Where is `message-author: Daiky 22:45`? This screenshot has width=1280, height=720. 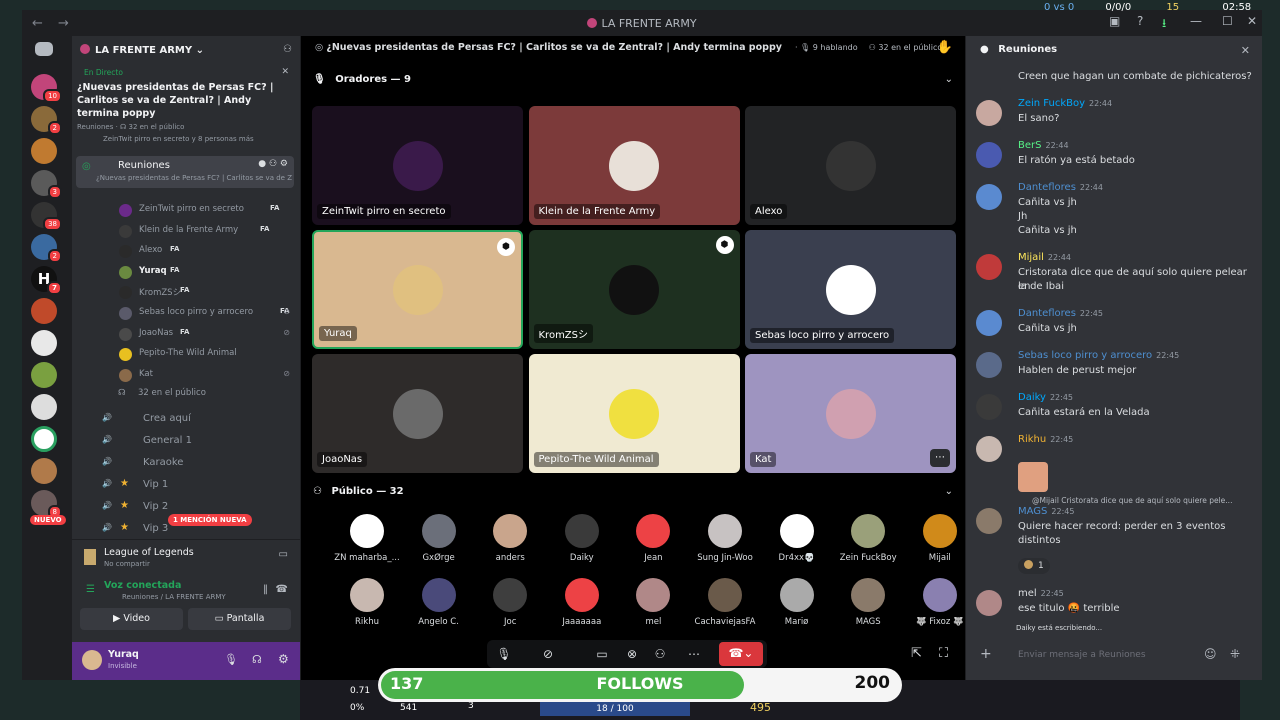
message-author: Daiky 22:45 is located at coordinates (1045, 397).